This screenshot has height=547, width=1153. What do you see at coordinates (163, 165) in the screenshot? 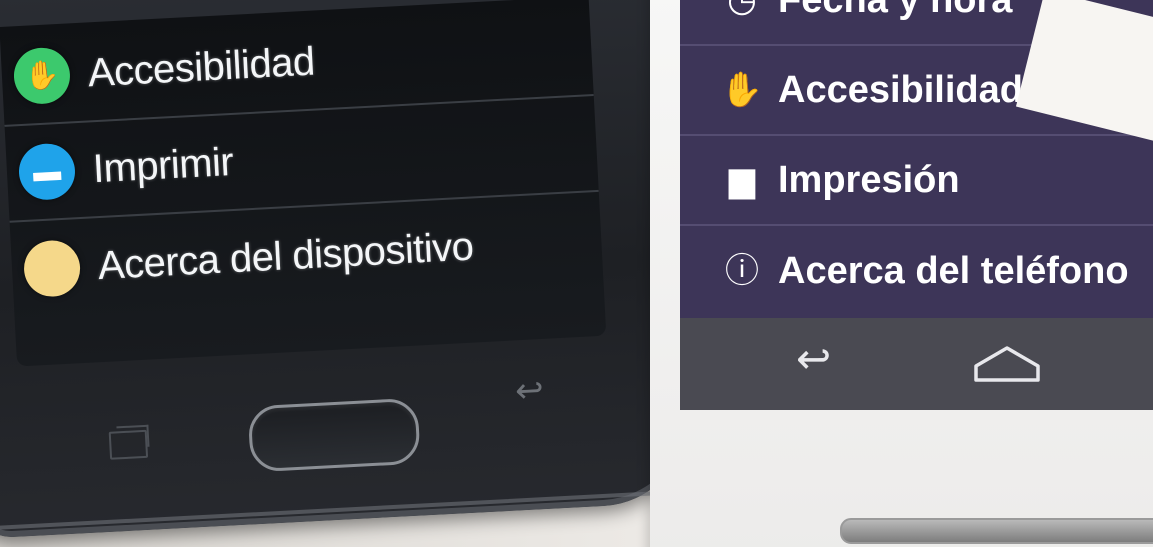
I see `left-menu-item-label: Imprimir` at bounding box center [163, 165].